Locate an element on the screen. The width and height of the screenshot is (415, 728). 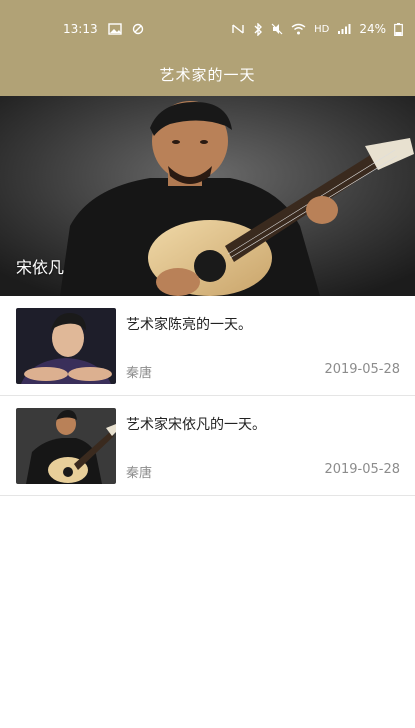
app-header: 13:13 HD 24% 艺术家的一天 is located at coordinates (207, 48).